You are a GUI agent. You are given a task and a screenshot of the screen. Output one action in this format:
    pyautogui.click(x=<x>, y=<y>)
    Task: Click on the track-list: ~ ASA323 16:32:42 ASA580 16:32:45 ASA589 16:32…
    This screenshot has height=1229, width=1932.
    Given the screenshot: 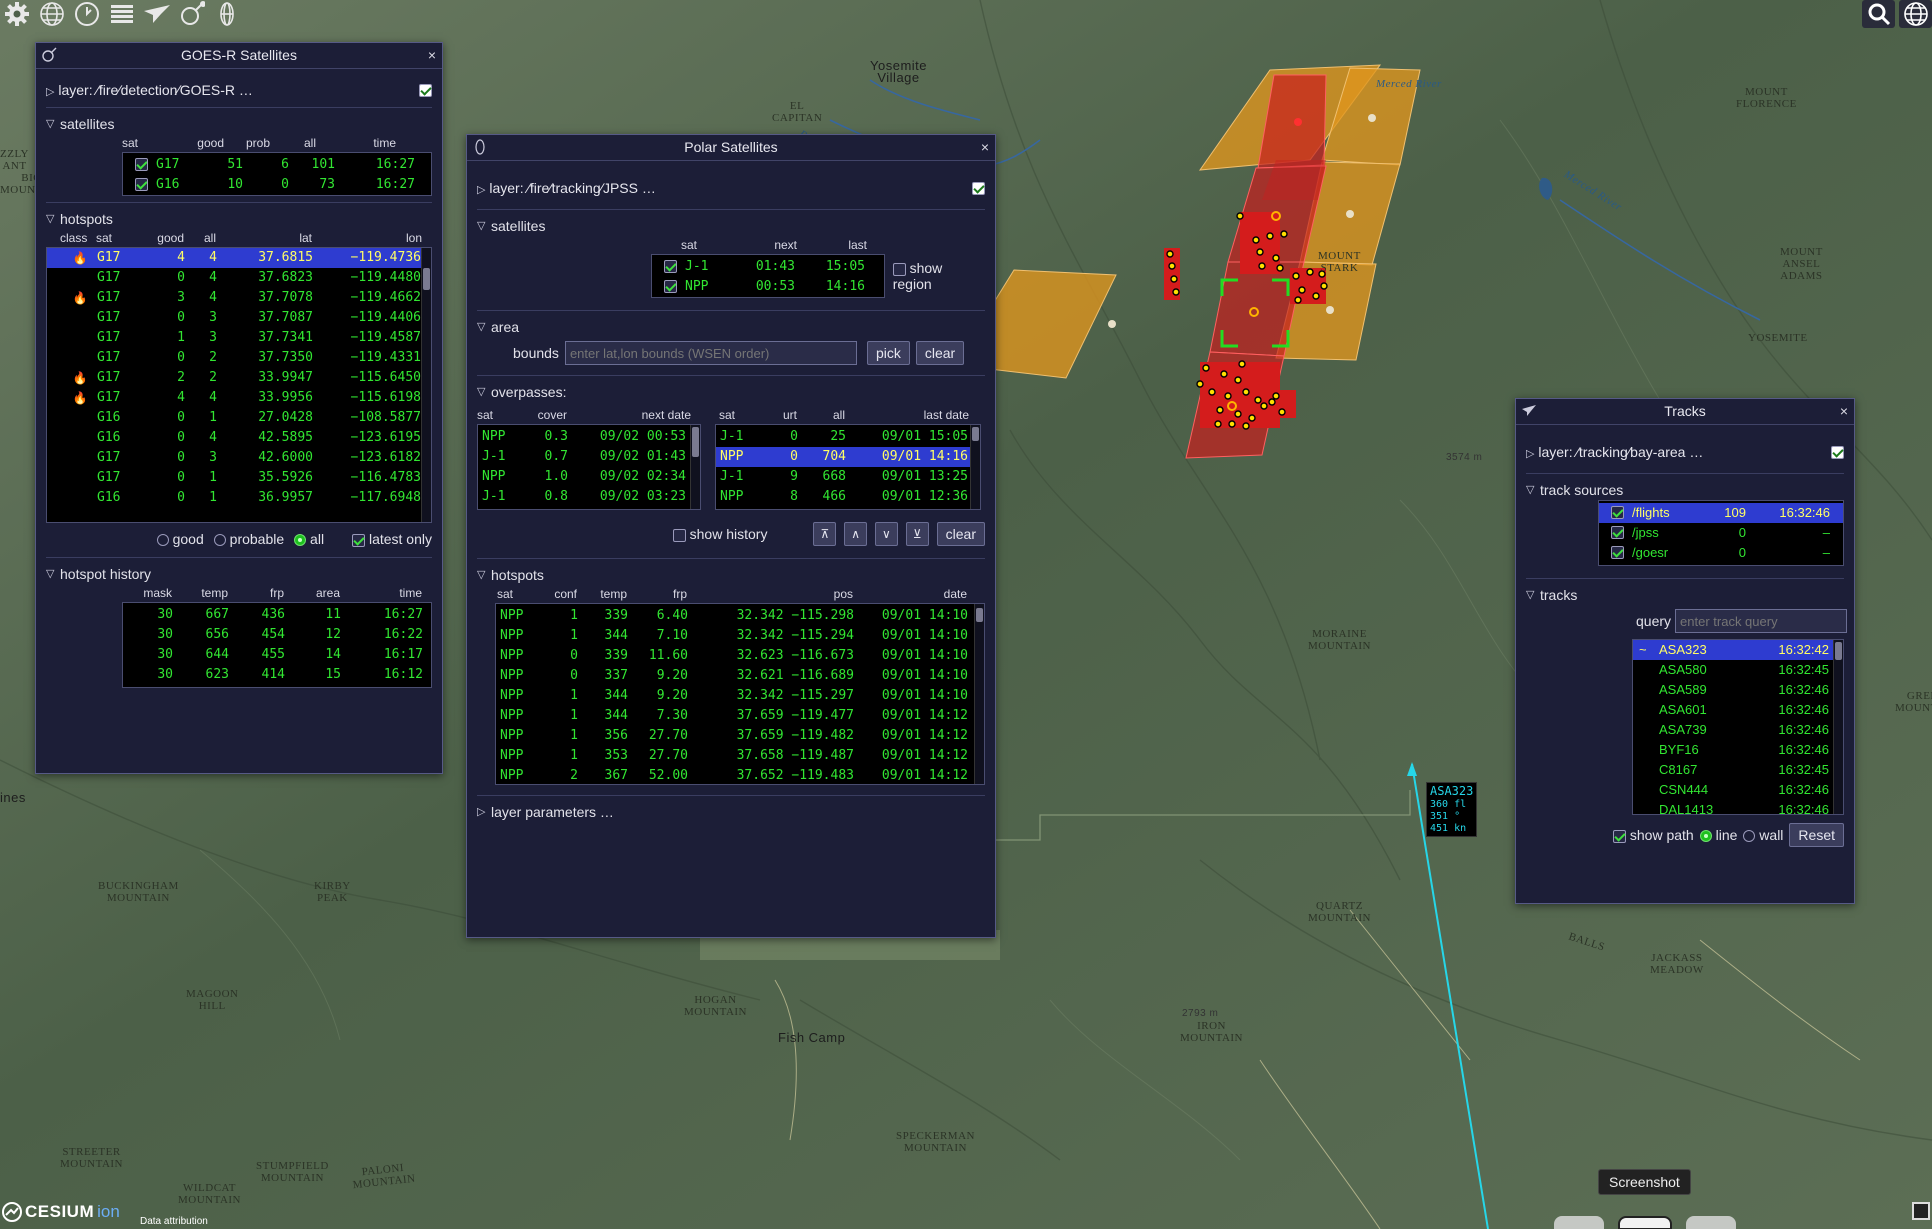 What is the action you would take?
    pyautogui.click(x=1738, y=727)
    